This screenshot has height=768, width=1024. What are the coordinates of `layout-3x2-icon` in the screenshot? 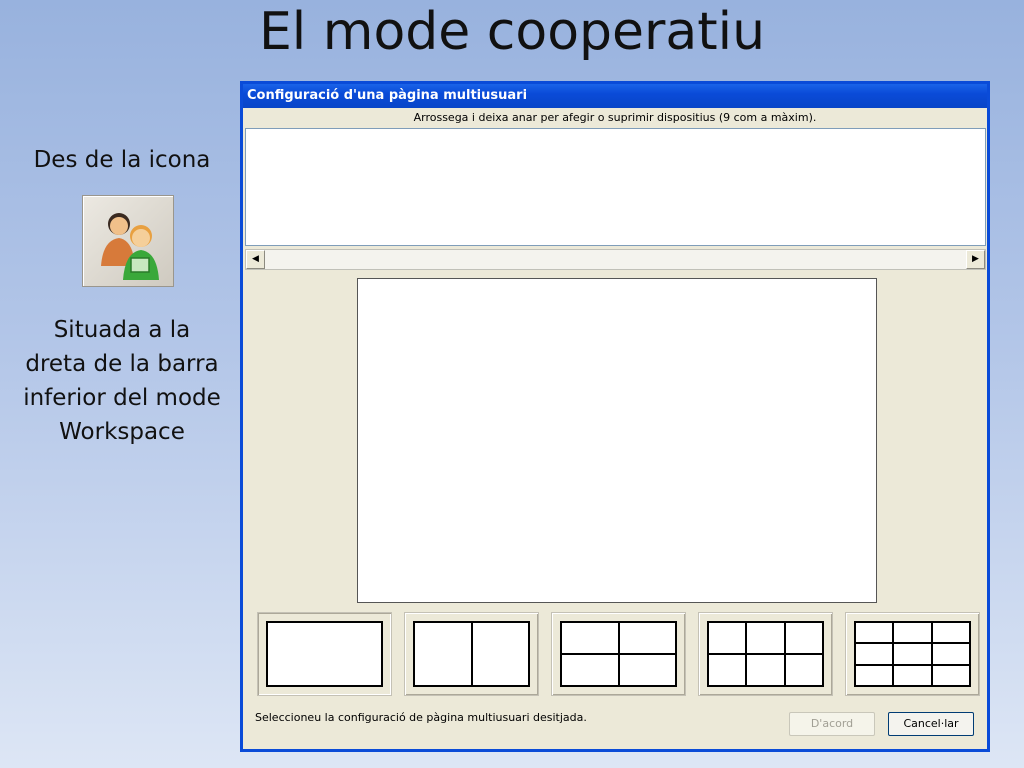 It's located at (765, 654).